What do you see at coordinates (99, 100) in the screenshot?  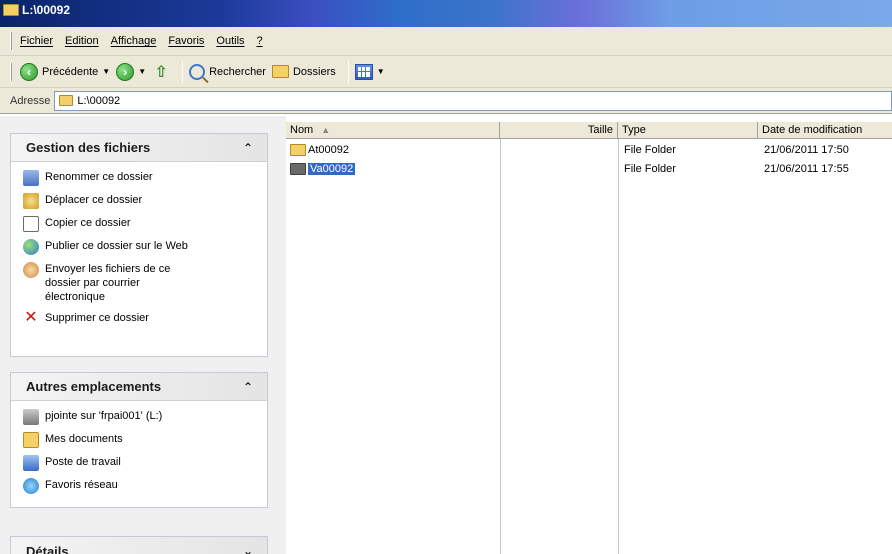 I see `address-value: L:\00092` at bounding box center [99, 100].